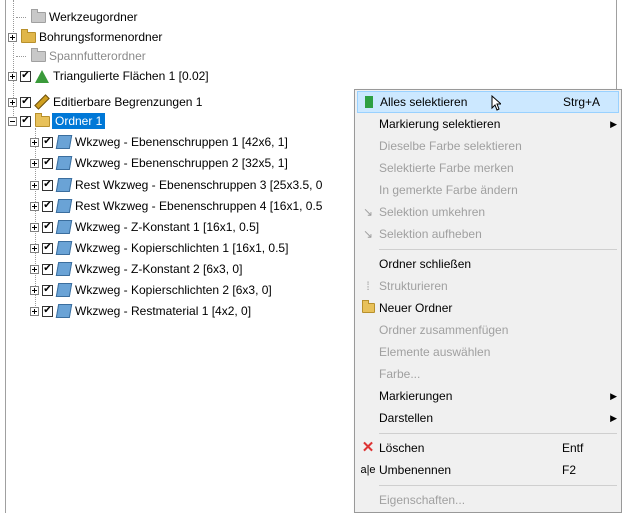 Image resolution: width=622 pixels, height=513 pixels. I want to click on tree-item-label: Ordner 1, so click(79, 121).